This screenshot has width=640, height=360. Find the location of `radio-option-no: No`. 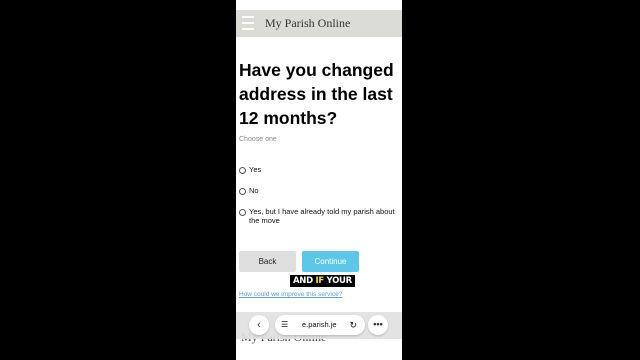

radio-option-no: No is located at coordinates (318, 190).